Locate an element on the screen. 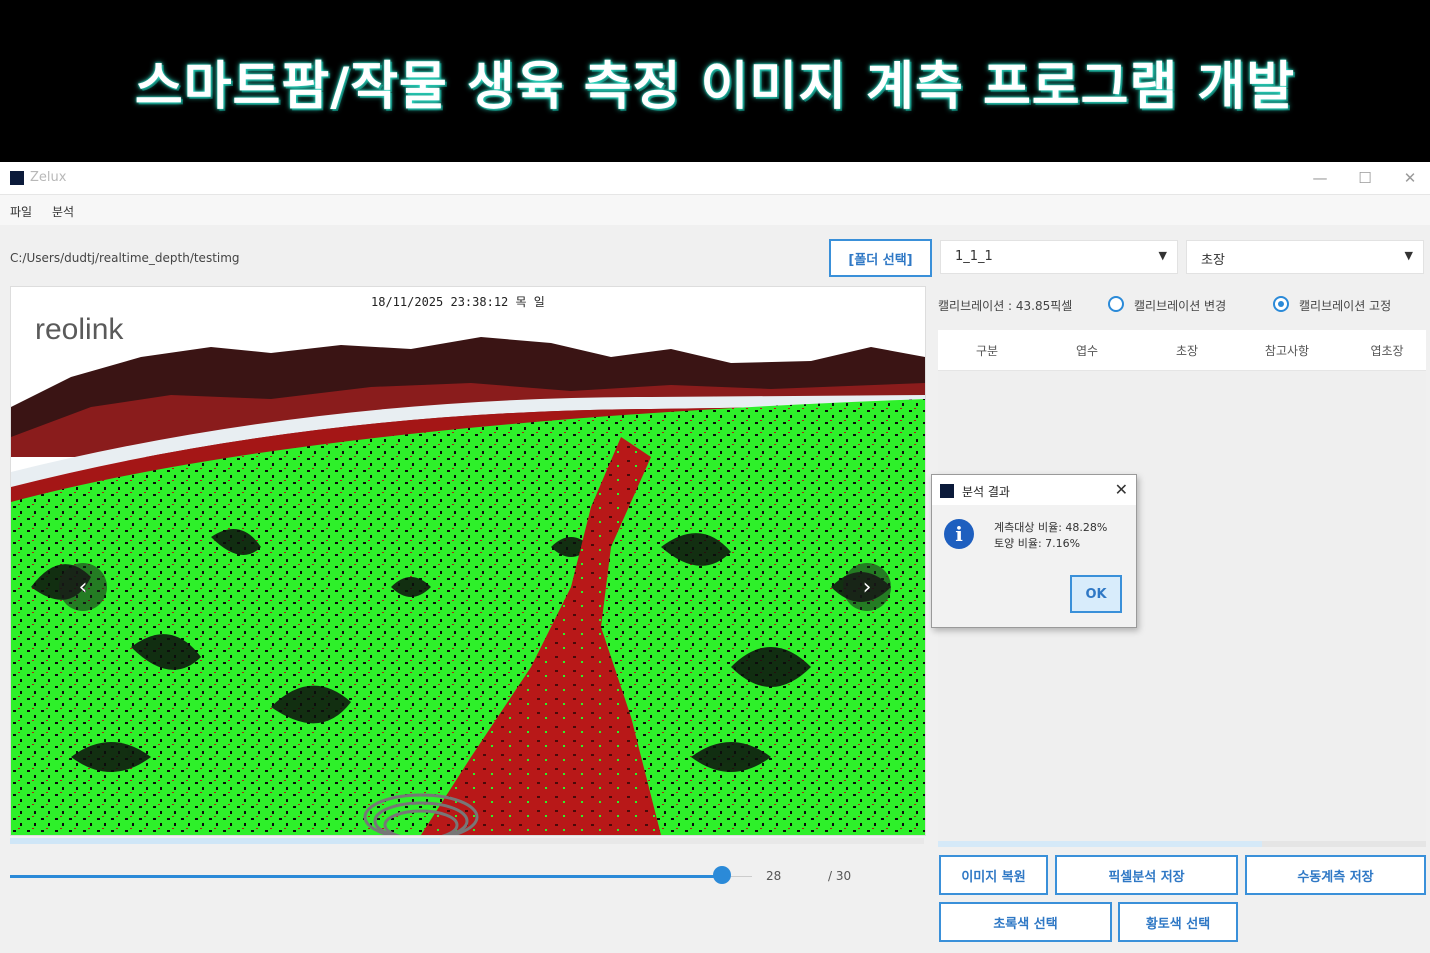  app-name: Zelux is located at coordinates (48, 177).